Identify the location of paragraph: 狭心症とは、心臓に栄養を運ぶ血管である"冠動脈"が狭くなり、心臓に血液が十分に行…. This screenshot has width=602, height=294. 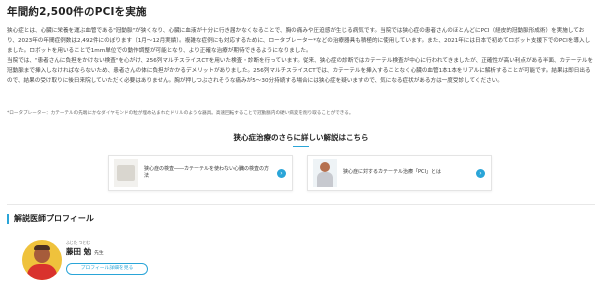
(299, 41).